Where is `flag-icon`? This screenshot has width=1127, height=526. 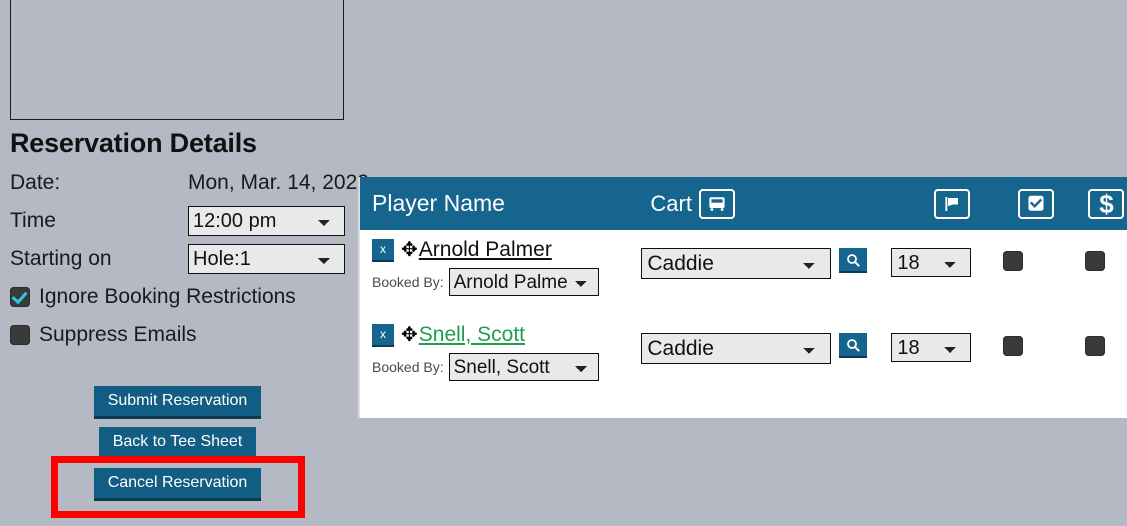
flag-icon is located at coordinates (951, 203).